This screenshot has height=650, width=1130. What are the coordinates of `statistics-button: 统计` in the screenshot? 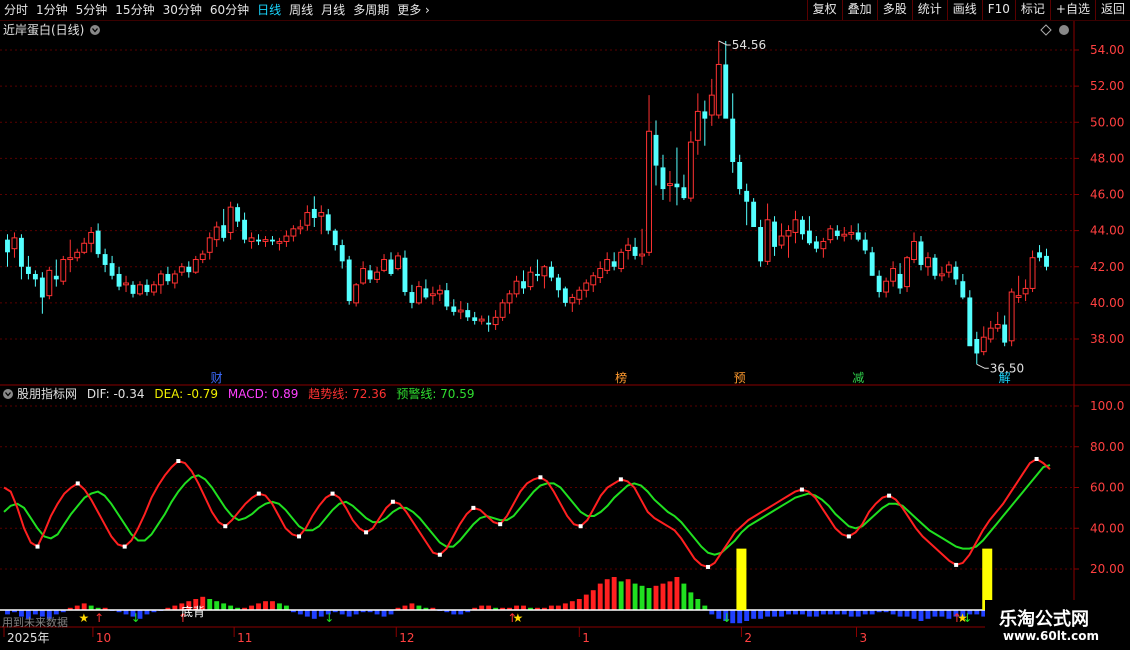 It's located at (929, 10).